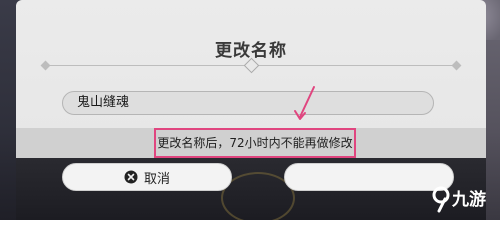  I want to click on cancel-label: 取消, so click(156, 179).